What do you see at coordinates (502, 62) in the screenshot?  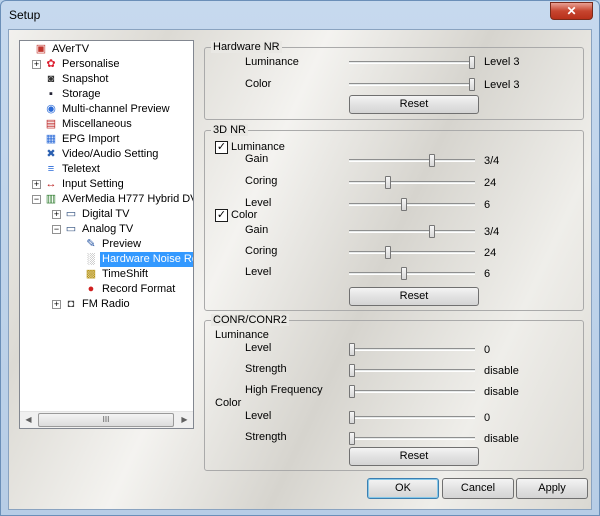 I see `hardware-nr-luminance-value: Level 3` at bounding box center [502, 62].